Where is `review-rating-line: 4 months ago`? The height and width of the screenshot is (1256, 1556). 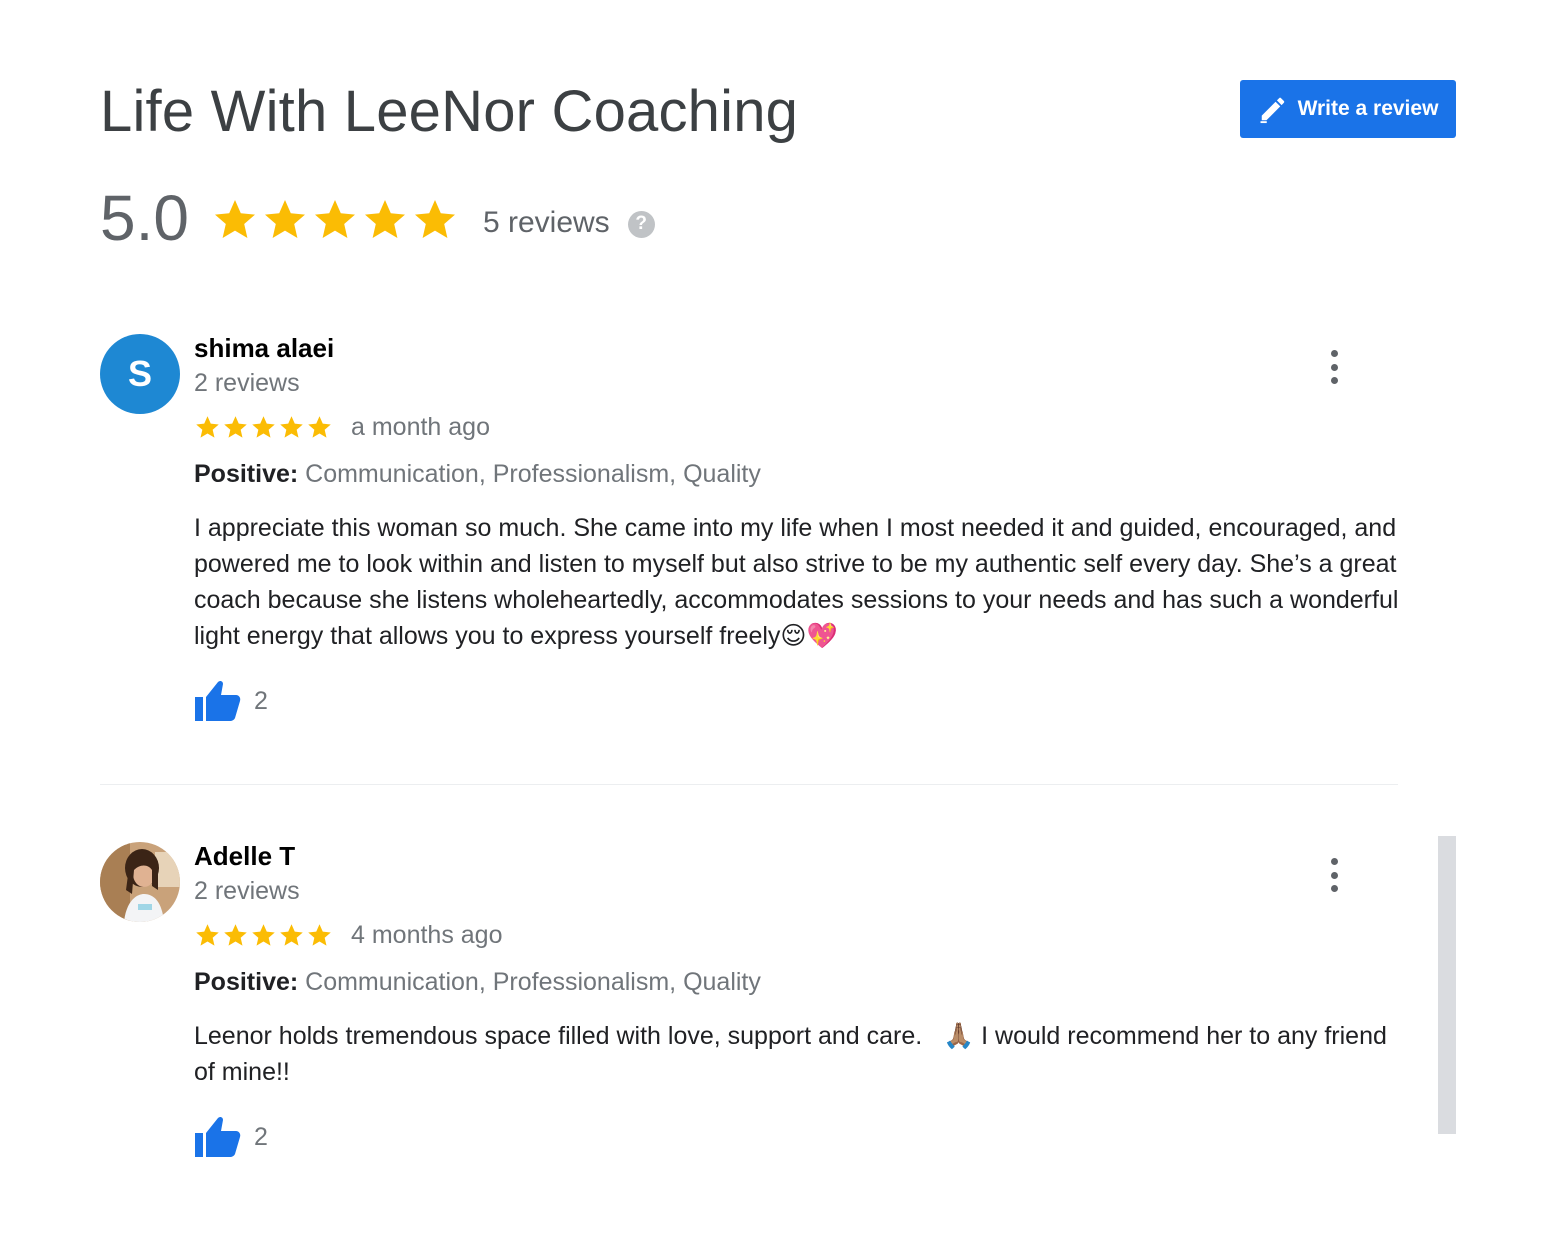
review-rating-line: 4 months ago is located at coordinates (799, 935).